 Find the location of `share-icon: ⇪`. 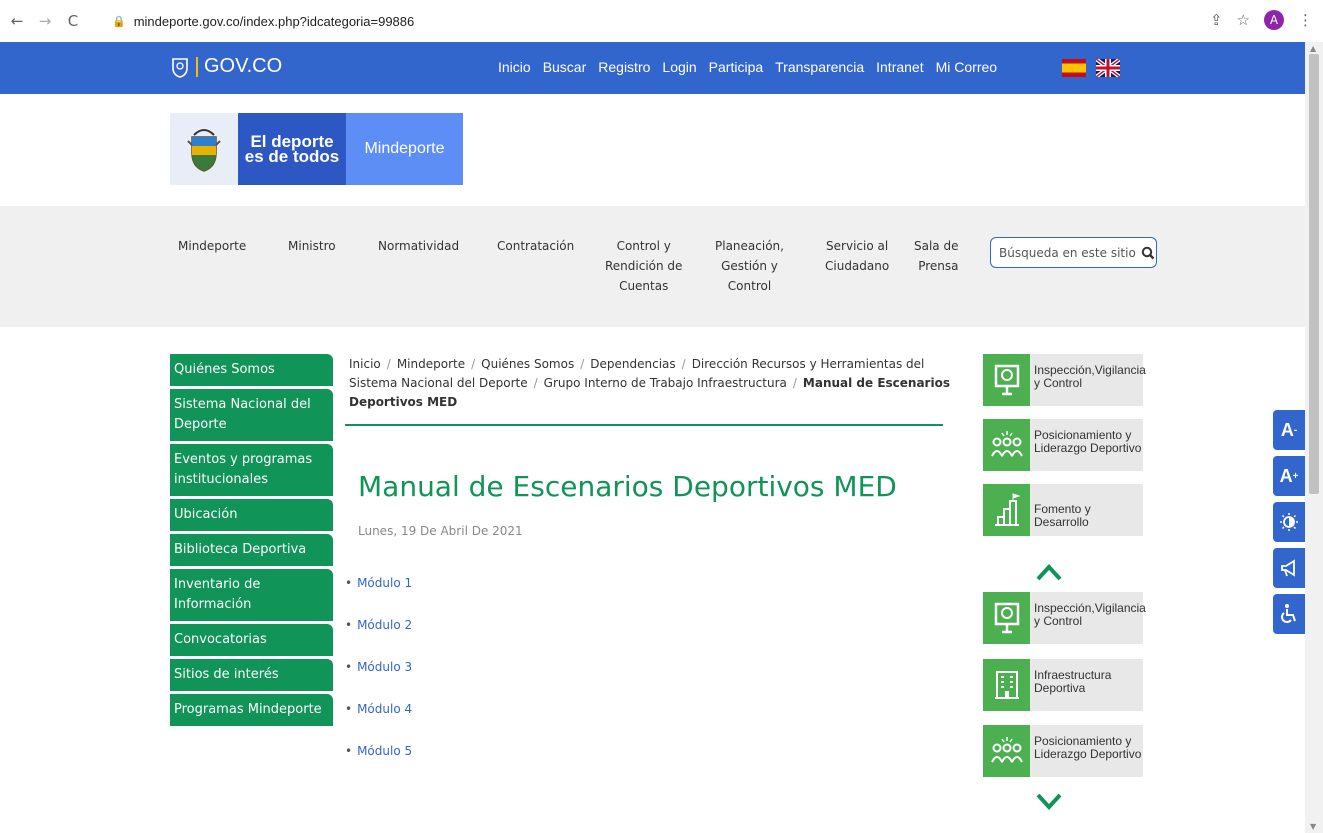

share-icon: ⇪ is located at coordinates (1216, 20).